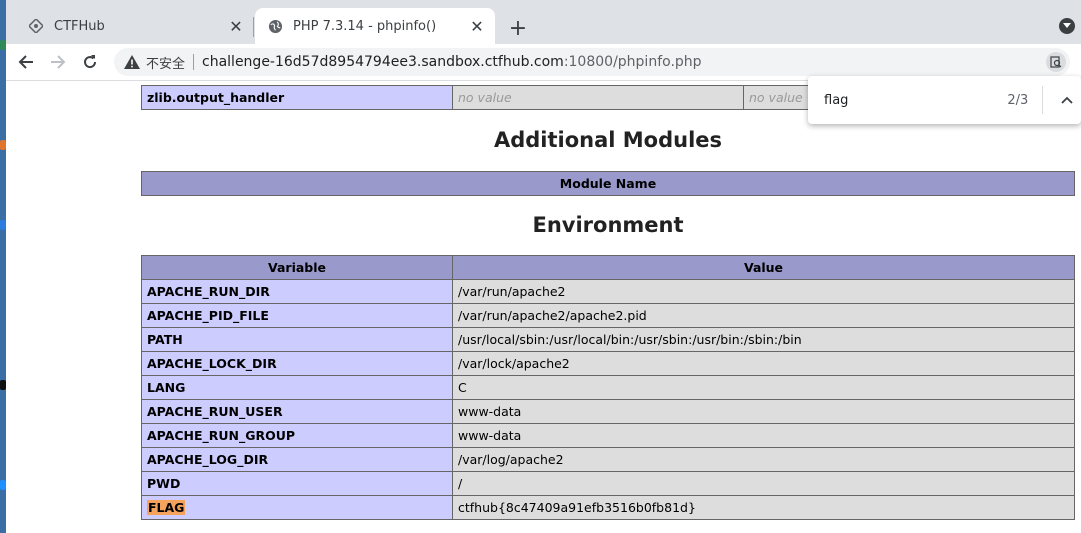  What do you see at coordinates (297, 363) in the screenshot?
I see `variable-name: APACHE_LOCK_DIR` at bounding box center [297, 363].